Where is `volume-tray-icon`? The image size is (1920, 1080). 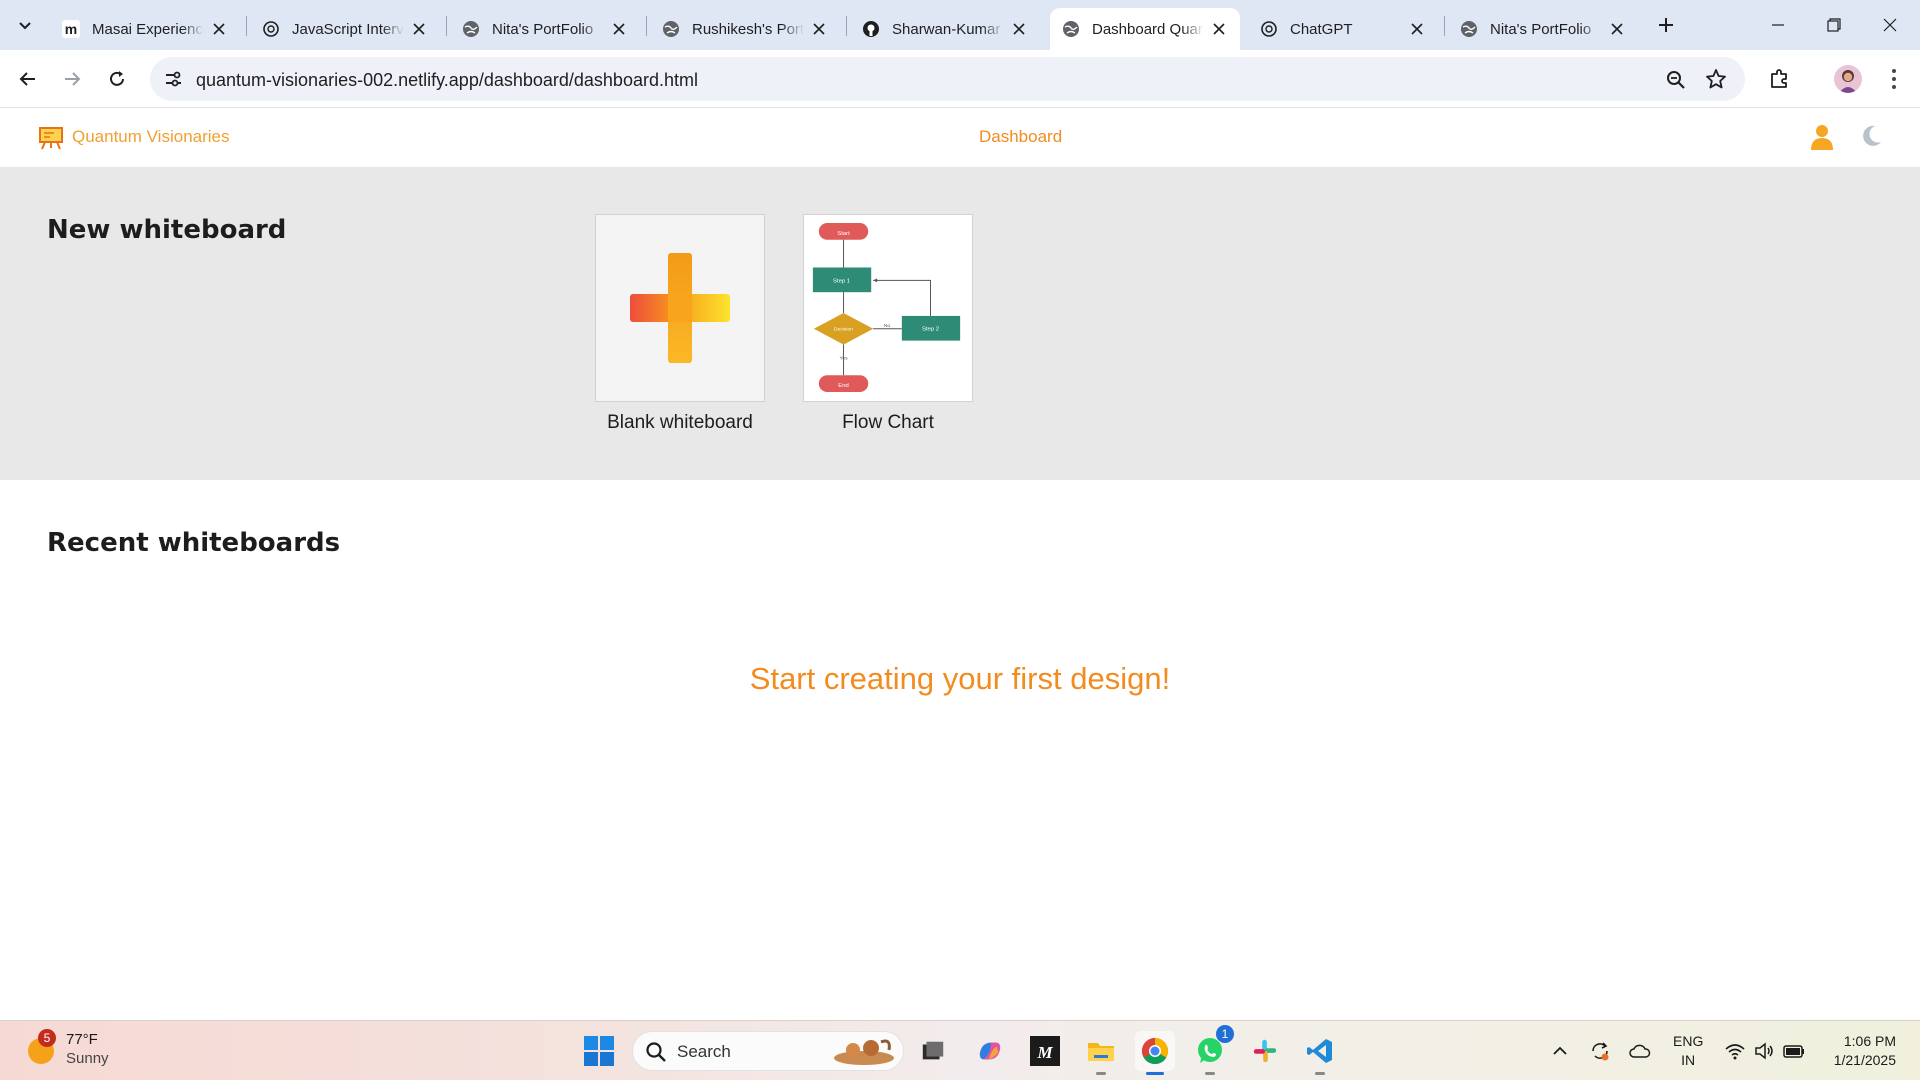
volume-tray-icon is located at coordinates (1764, 1051).